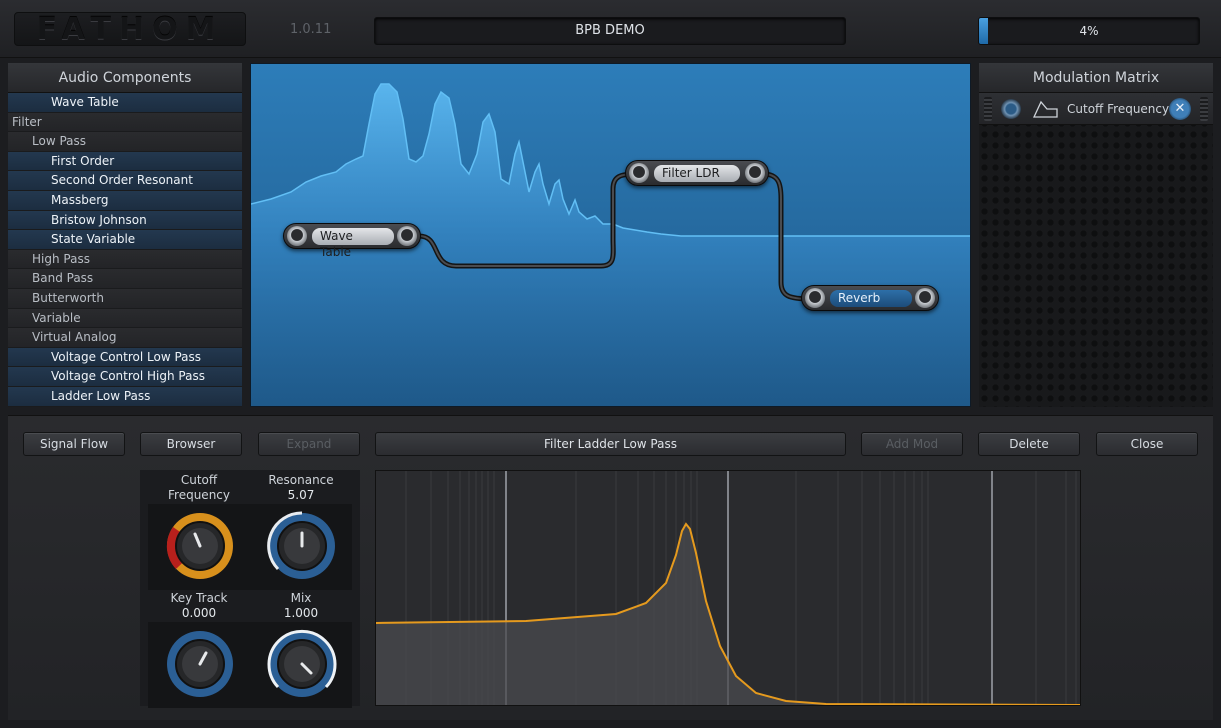 The width and height of the screenshot is (1221, 728). I want to click on mix-knob, so click(302, 664).